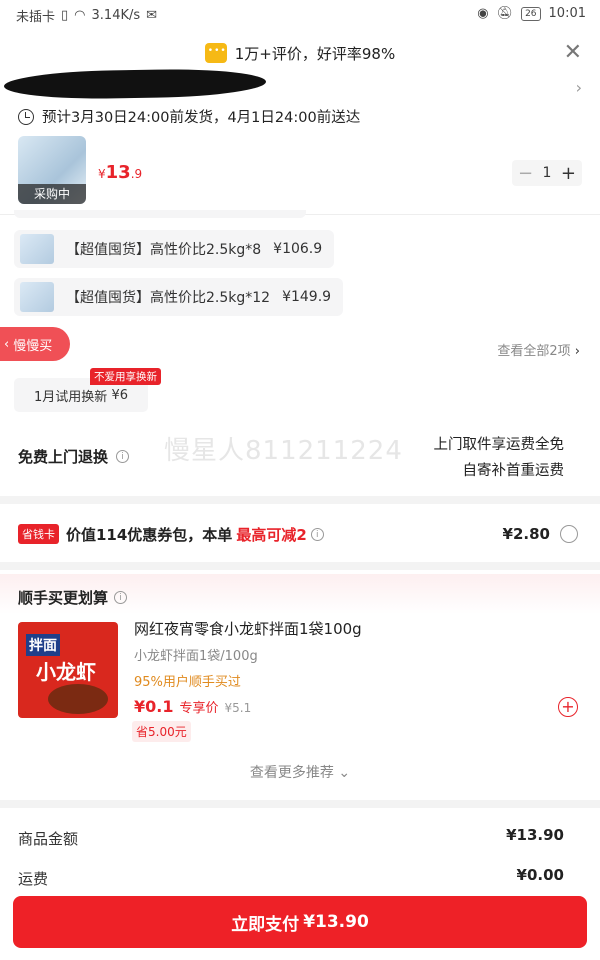  I want to click on close-icon: ✕, so click(573, 52).